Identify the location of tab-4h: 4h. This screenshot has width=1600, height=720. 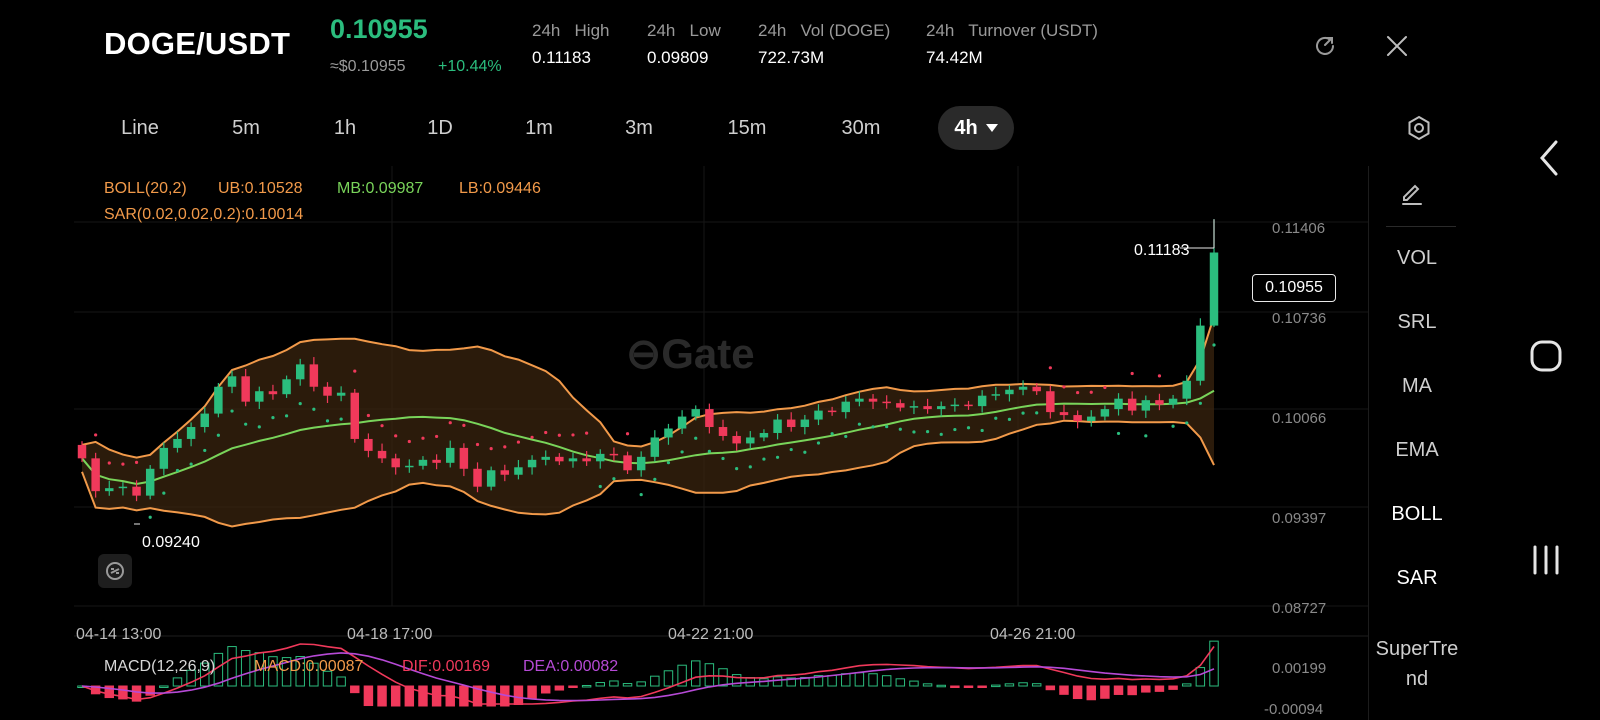
(976, 128).